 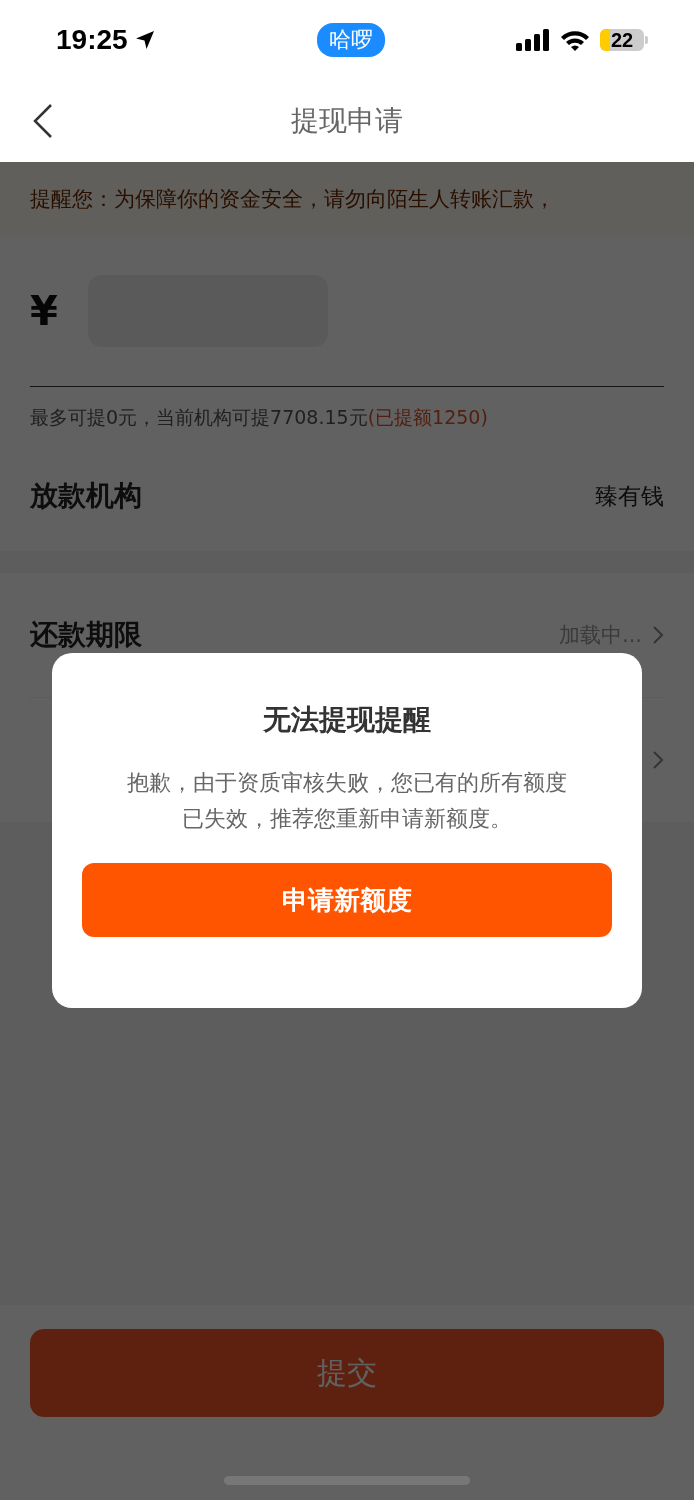 I want to click on page-title: 提现申请, so click(x=347, y=121).